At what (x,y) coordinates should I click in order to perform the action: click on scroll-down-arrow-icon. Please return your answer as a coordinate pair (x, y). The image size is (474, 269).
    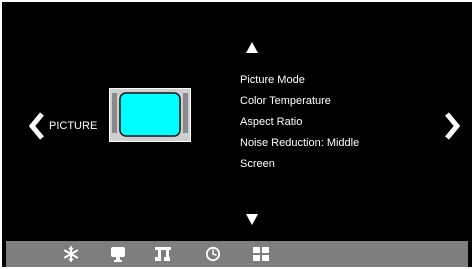
    Looking at the image, I should click on (252, 219).